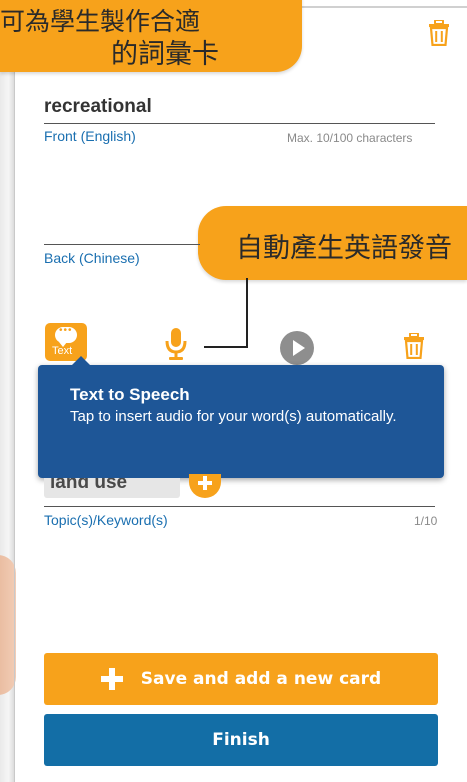 This screenshot has height=782, width=467. I want to click on front-value: recreational, so click(98, 107).